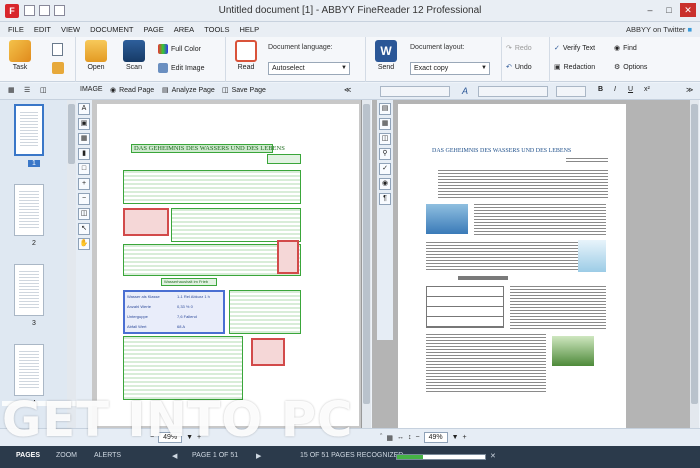  Describe the element at coordinates (385, 154) in the screenshot. I see `search-icon: ⚲` at that location.